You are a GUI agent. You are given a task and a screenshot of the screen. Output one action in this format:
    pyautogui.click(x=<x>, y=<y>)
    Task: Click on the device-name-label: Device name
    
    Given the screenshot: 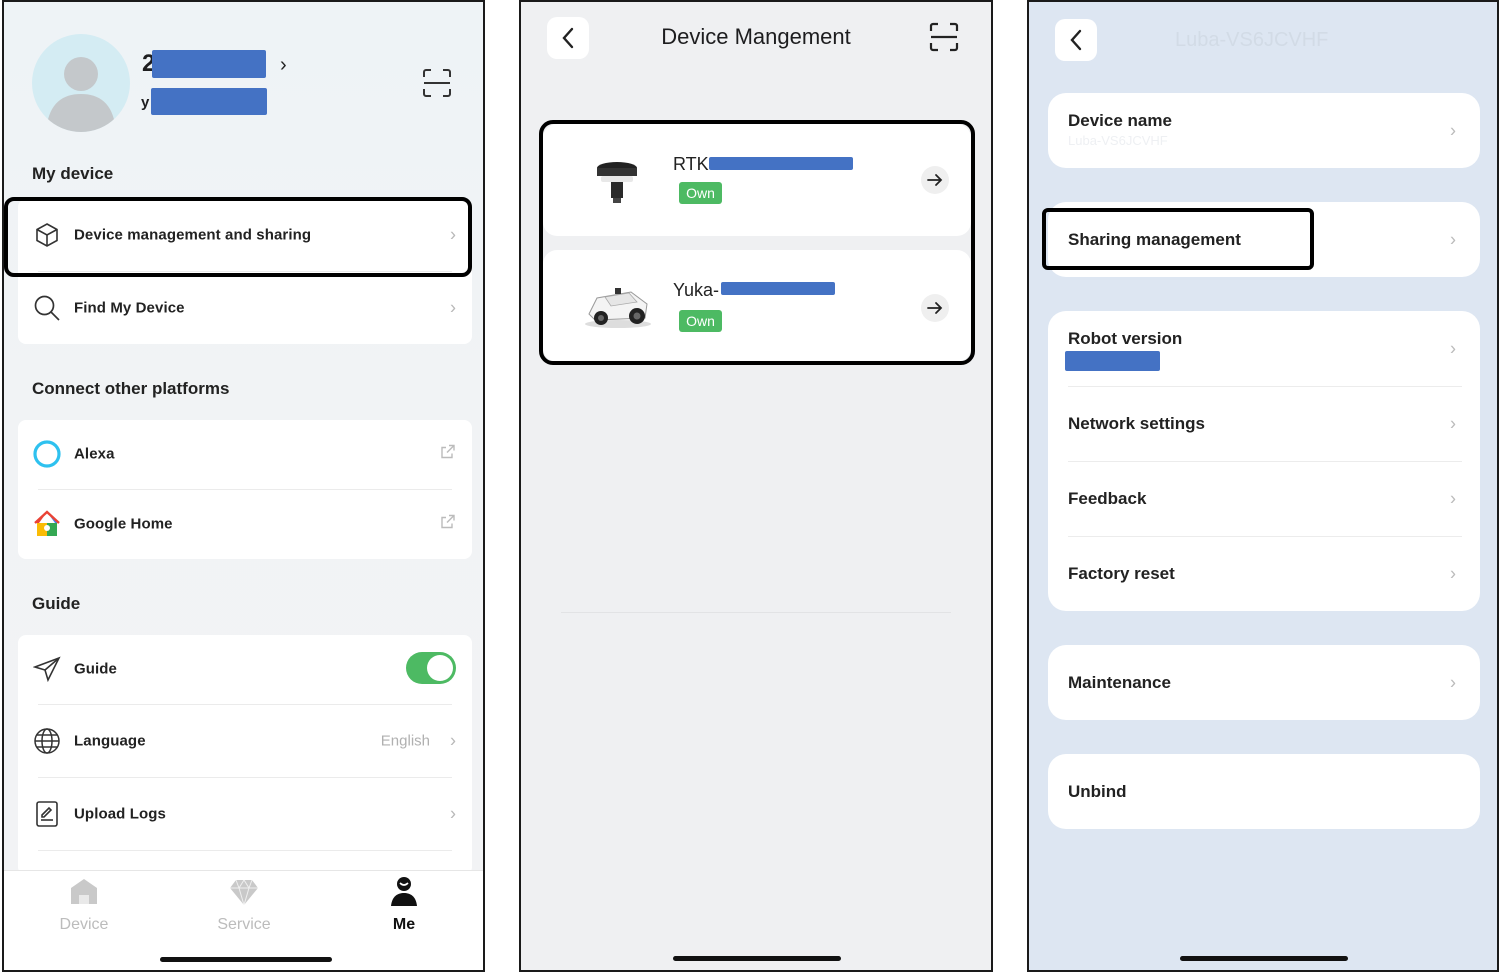 What is the action you would take?
    pyautogui.click(x=1120, y=120)
    